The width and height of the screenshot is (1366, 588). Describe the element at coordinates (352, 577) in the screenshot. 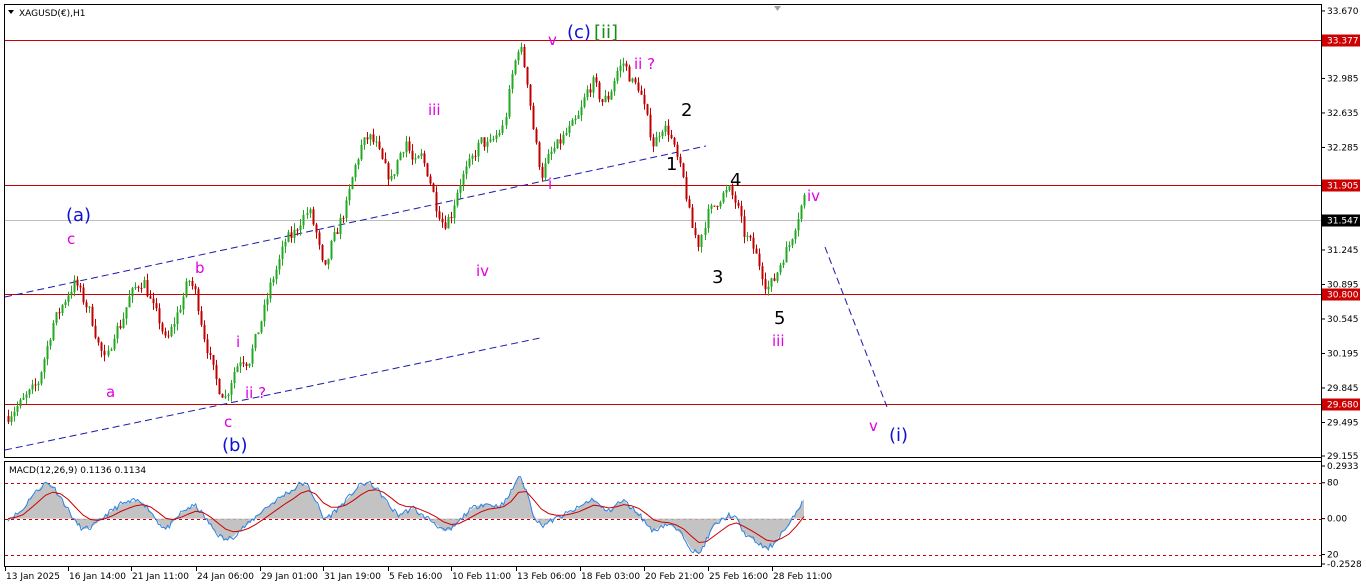

I see `time-tick-label: 31 Jan 19:00` at that location.